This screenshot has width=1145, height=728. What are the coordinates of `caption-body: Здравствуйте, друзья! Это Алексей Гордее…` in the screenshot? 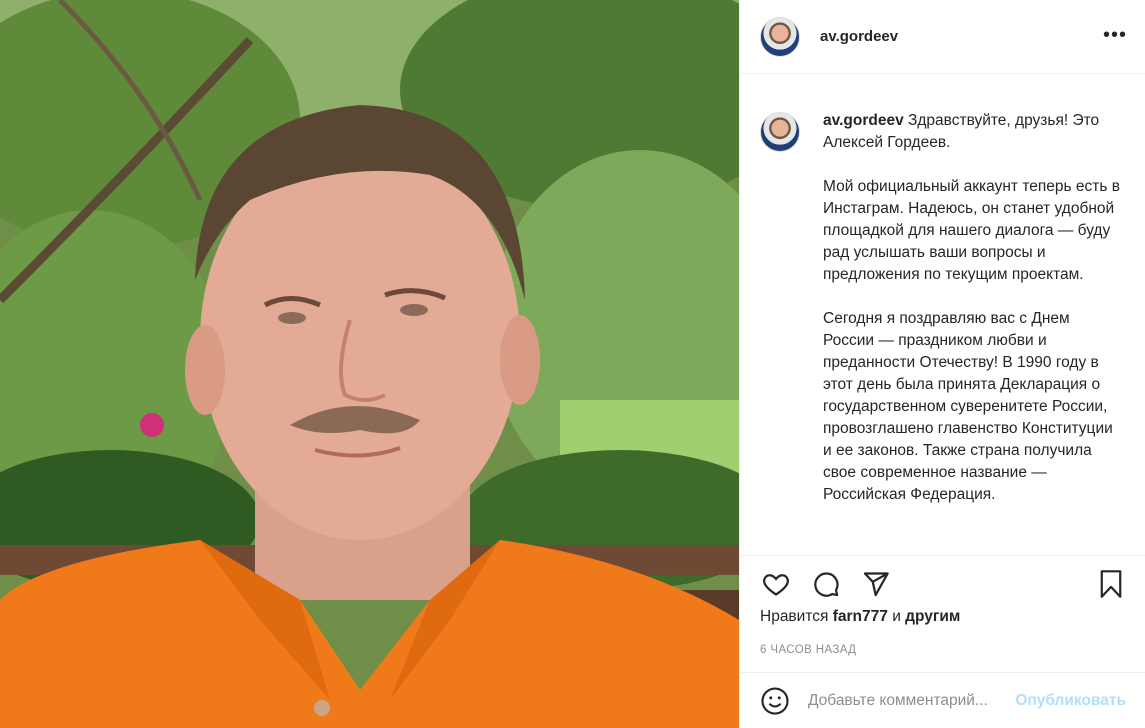 It's located at (971, 307).